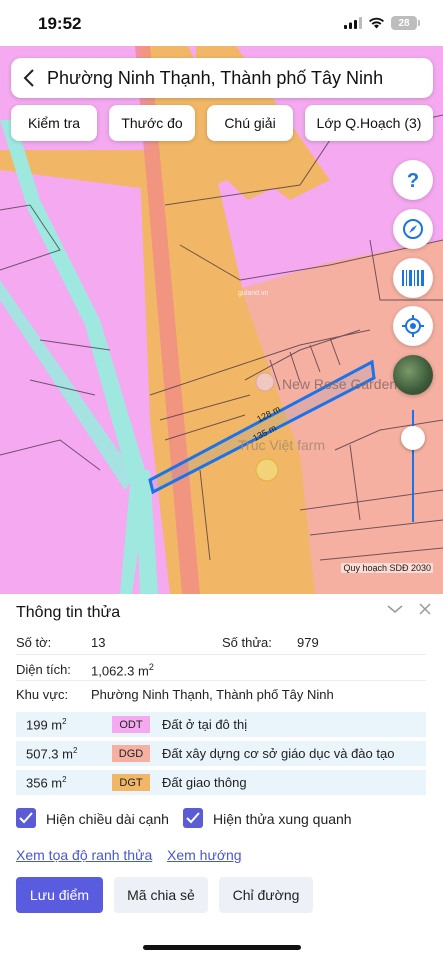  What do you see at coordinates (46, 724) in the screenshot?
I see `land-use-area: 199 m2` at bounding box center [46, 724].